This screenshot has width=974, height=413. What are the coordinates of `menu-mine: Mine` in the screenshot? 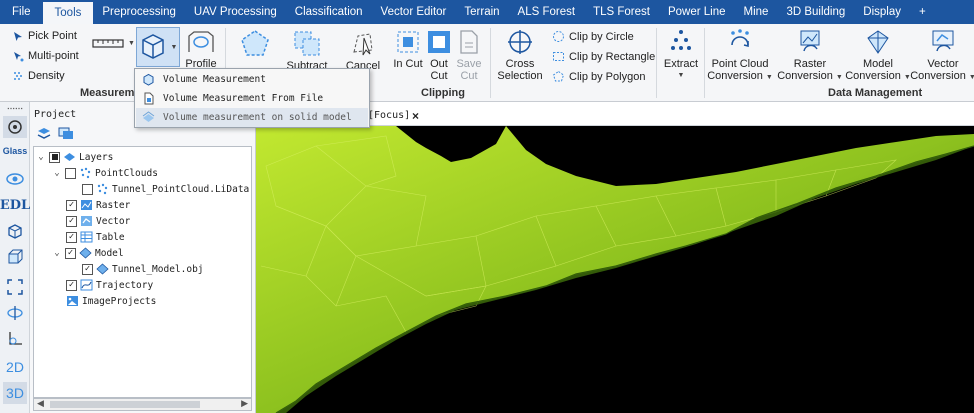 It's located at (756, 12).